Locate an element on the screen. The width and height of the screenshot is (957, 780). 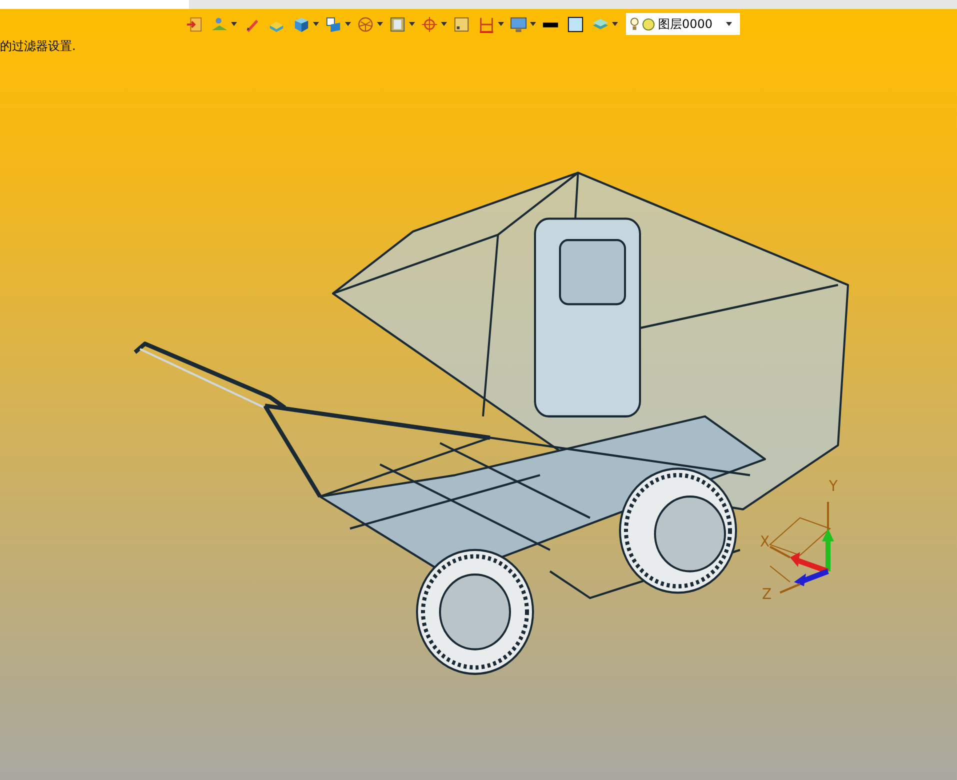
frame-tool-icon is located at coordinates (397, 24).